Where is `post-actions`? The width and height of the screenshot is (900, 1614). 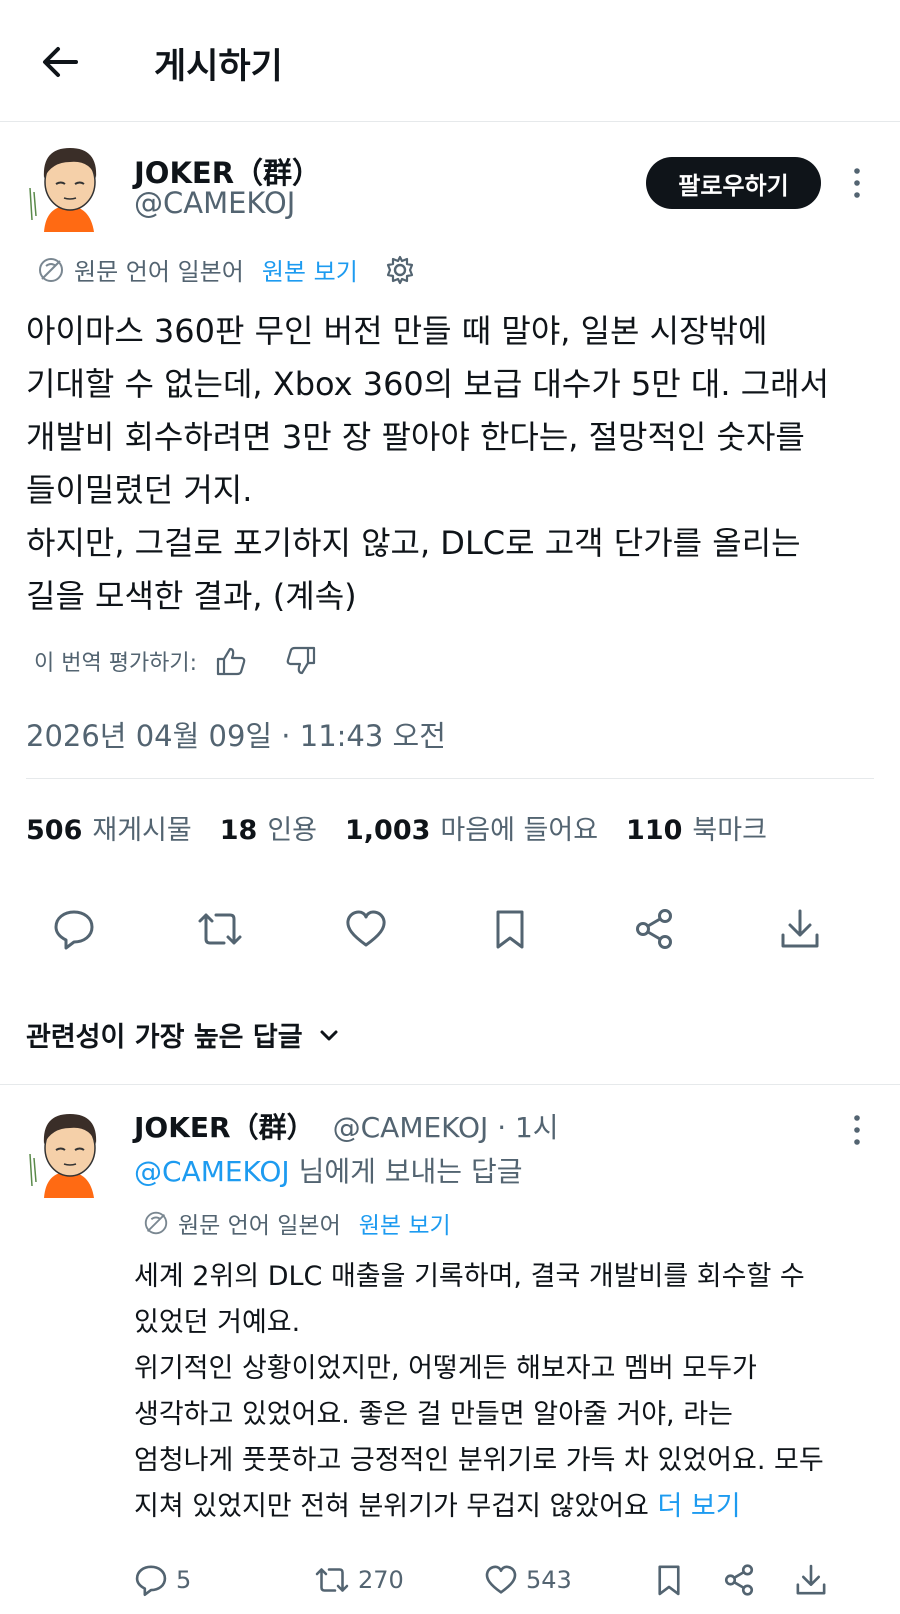 post-actions is located at coordinates (453, 929).